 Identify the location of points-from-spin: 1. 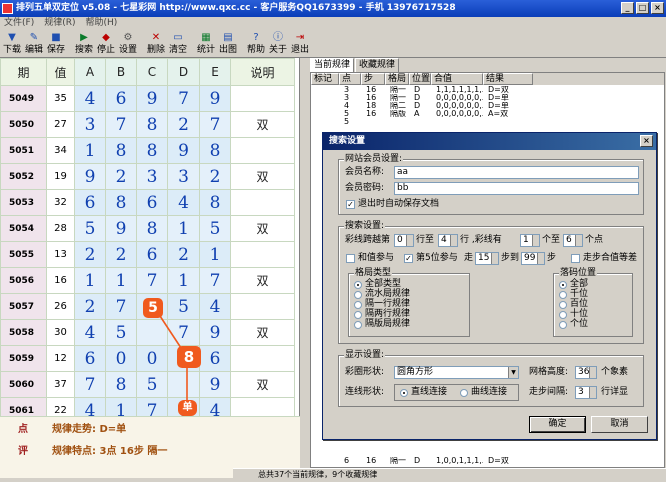
(530, 240).